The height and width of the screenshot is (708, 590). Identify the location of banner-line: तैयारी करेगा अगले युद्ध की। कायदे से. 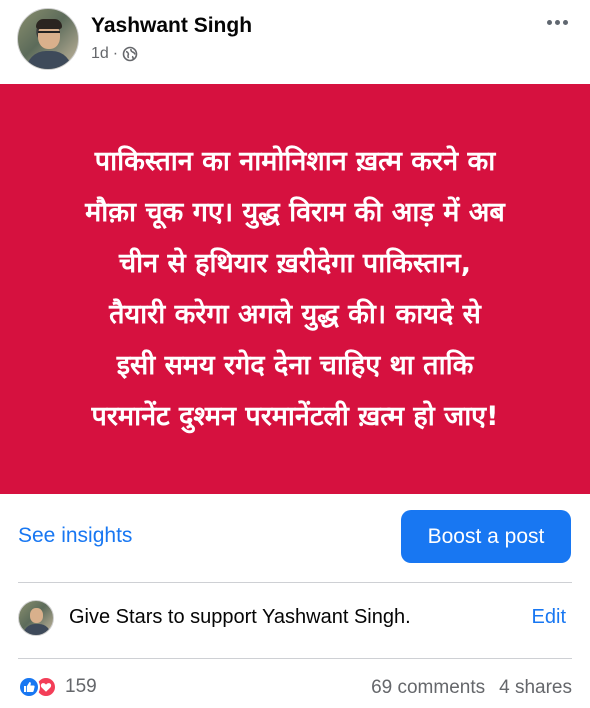
(295, 314).